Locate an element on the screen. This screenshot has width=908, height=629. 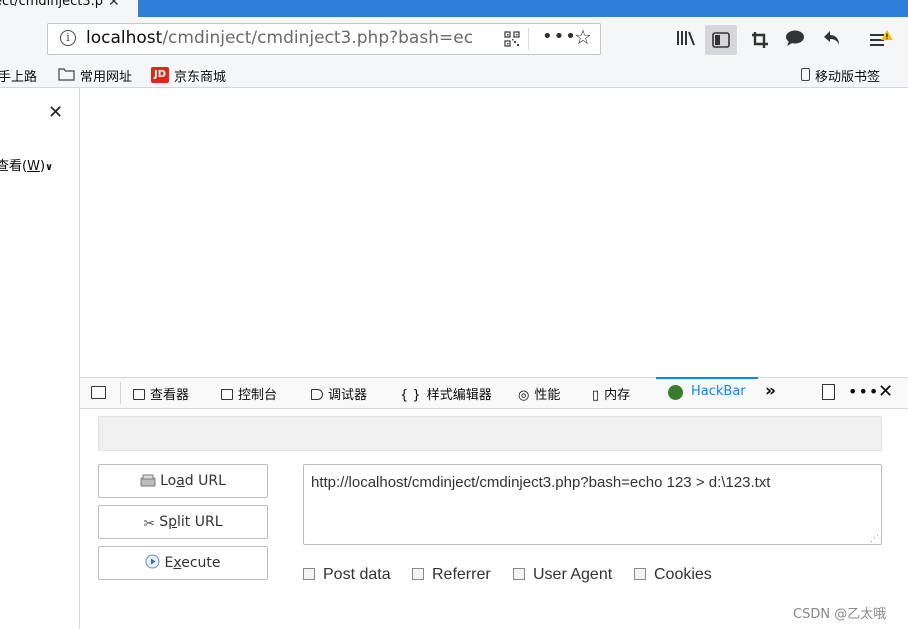
jd-logo-icon: JD is located at coordinates (160, 75).